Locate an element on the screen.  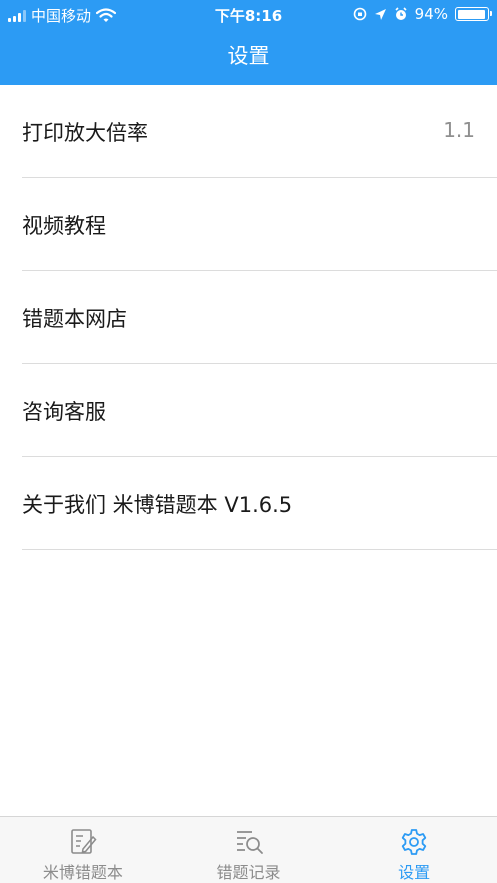
setting-customer-service: 咨询客服 is located at coordinates (259, 410).